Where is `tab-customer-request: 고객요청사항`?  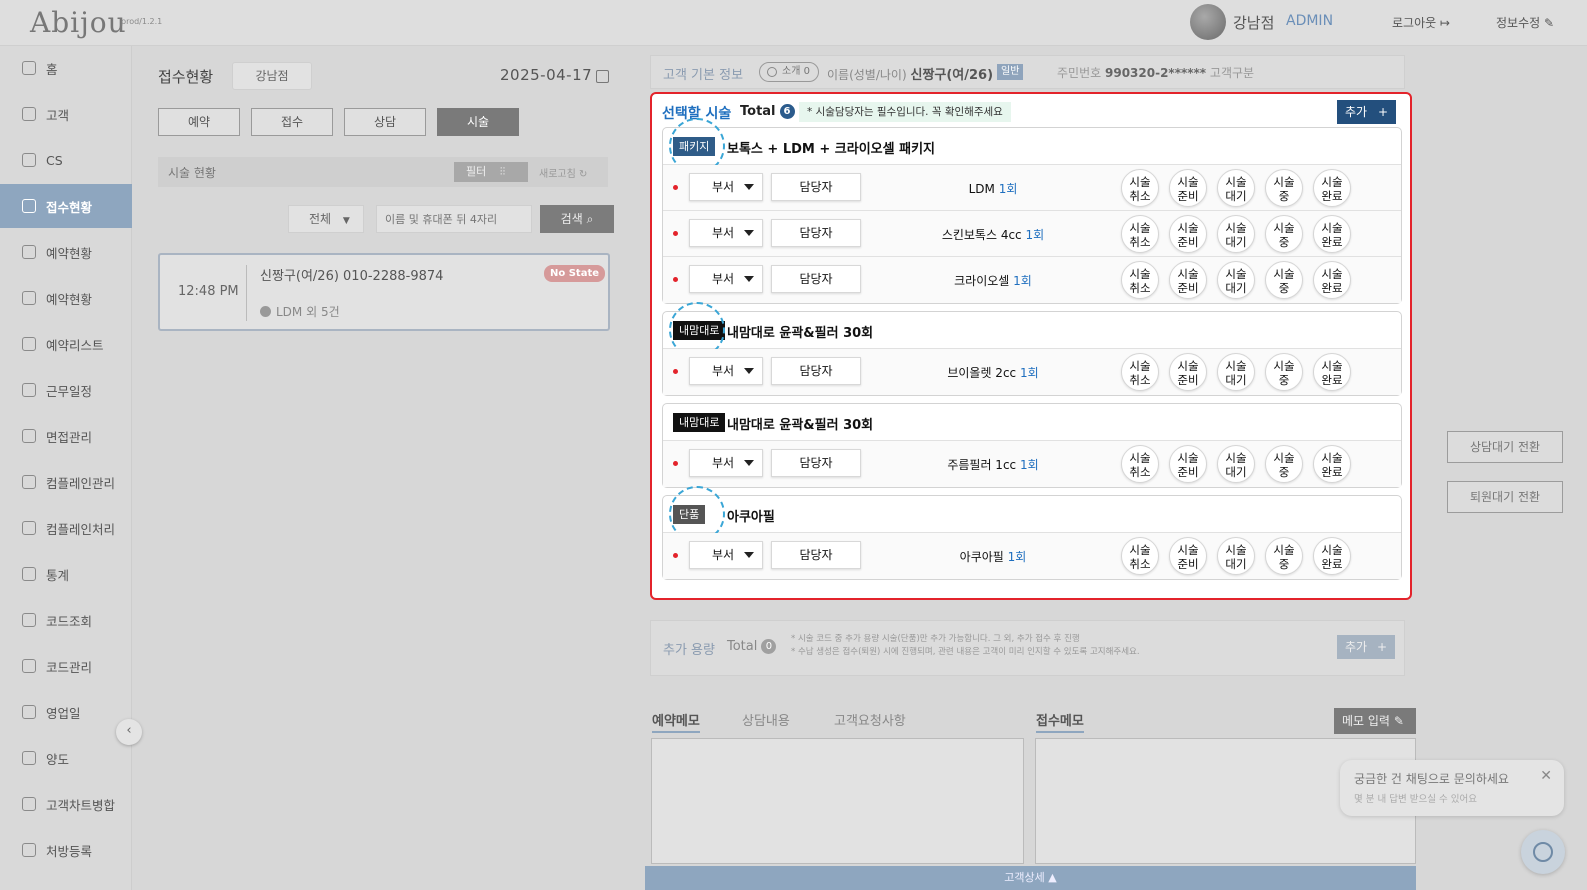
tab-customer-request: 고객요청사항 is located at coordinates (870, 719).